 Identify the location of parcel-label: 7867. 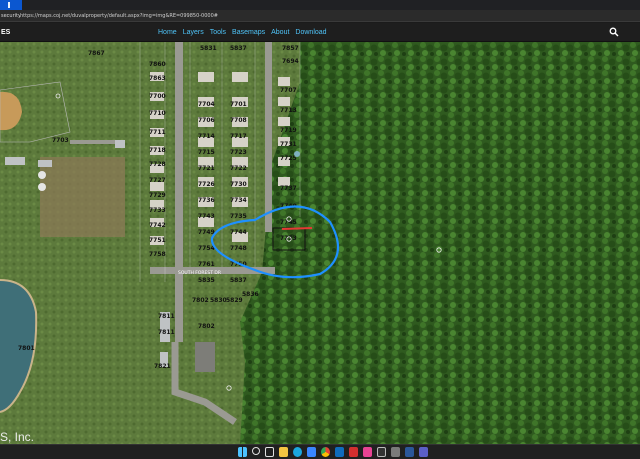
(96, 53).